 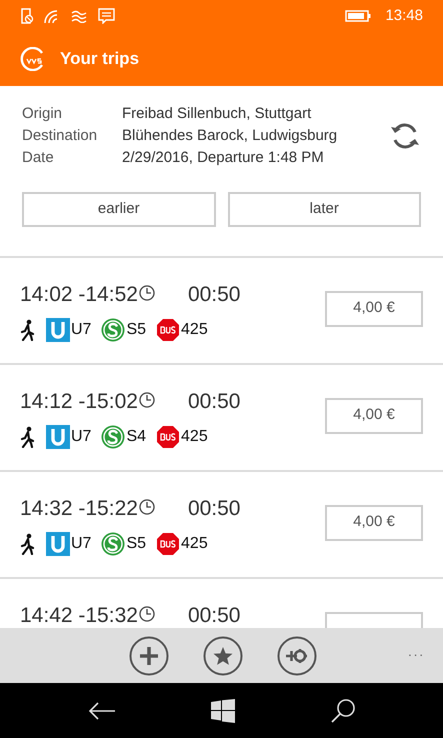 What do you see at coordinates (149, 656) in the screenshot?
I see `add-icon` at bounding box center [149, 656].